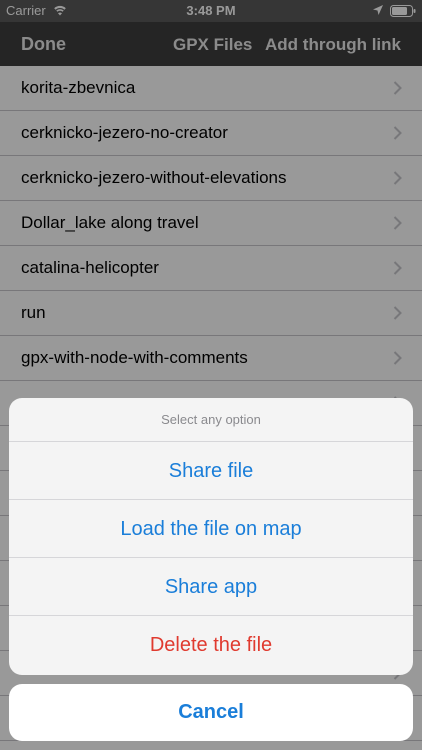  Describe the element at coordinates (211, 587) in the screenshot. I see `share-app-button: Share app` at that location.